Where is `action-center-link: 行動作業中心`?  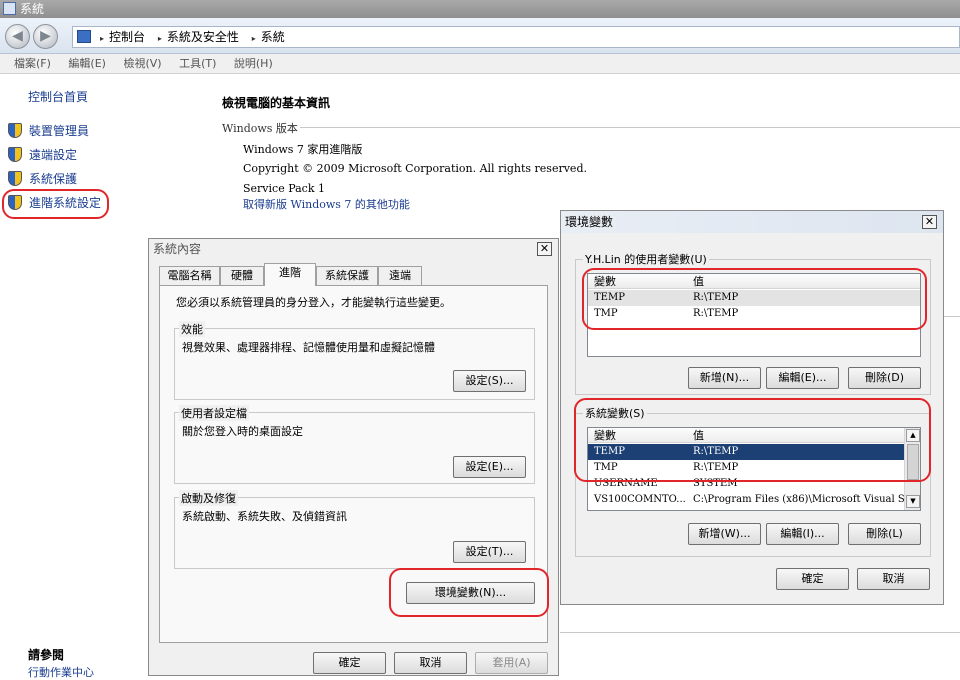
action-center-link: 行動作業中心 is located at coordinates (61, 672).